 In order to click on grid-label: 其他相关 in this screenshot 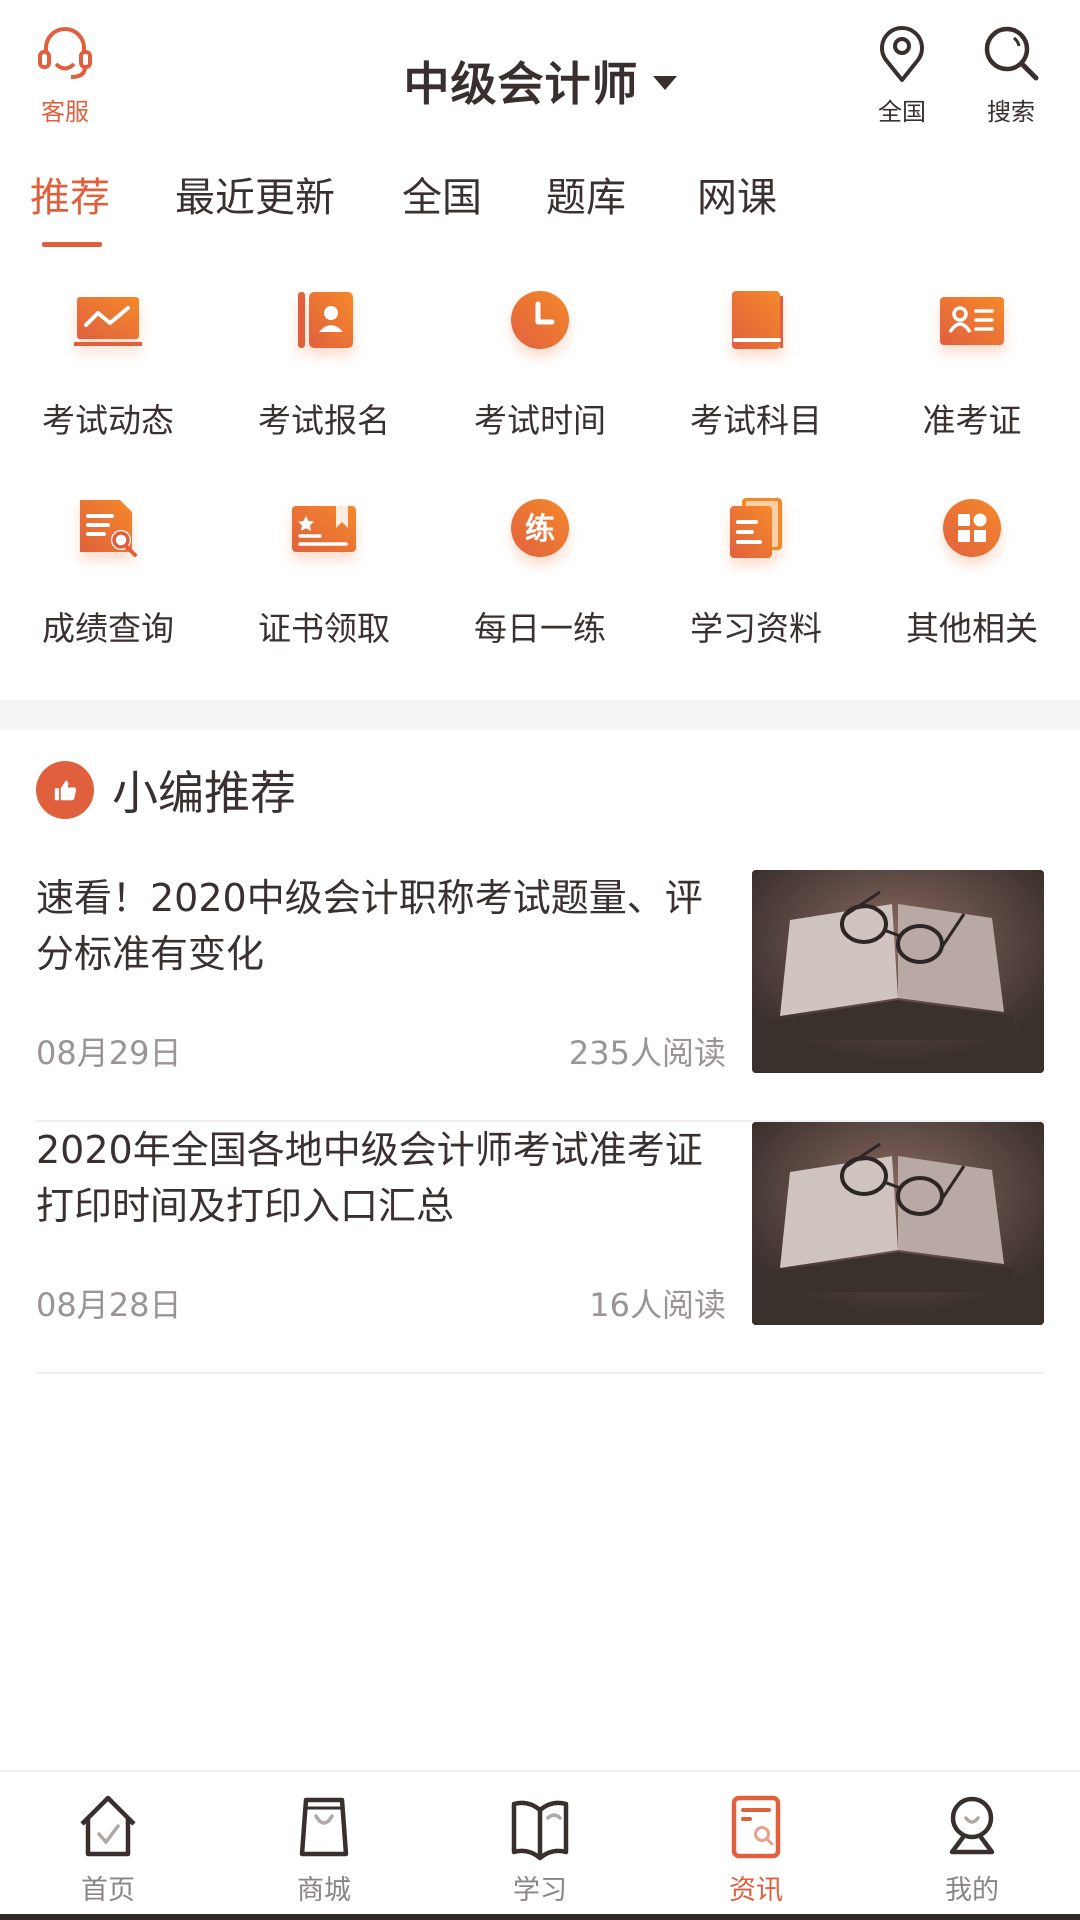, I will do `click(972, 628)`.